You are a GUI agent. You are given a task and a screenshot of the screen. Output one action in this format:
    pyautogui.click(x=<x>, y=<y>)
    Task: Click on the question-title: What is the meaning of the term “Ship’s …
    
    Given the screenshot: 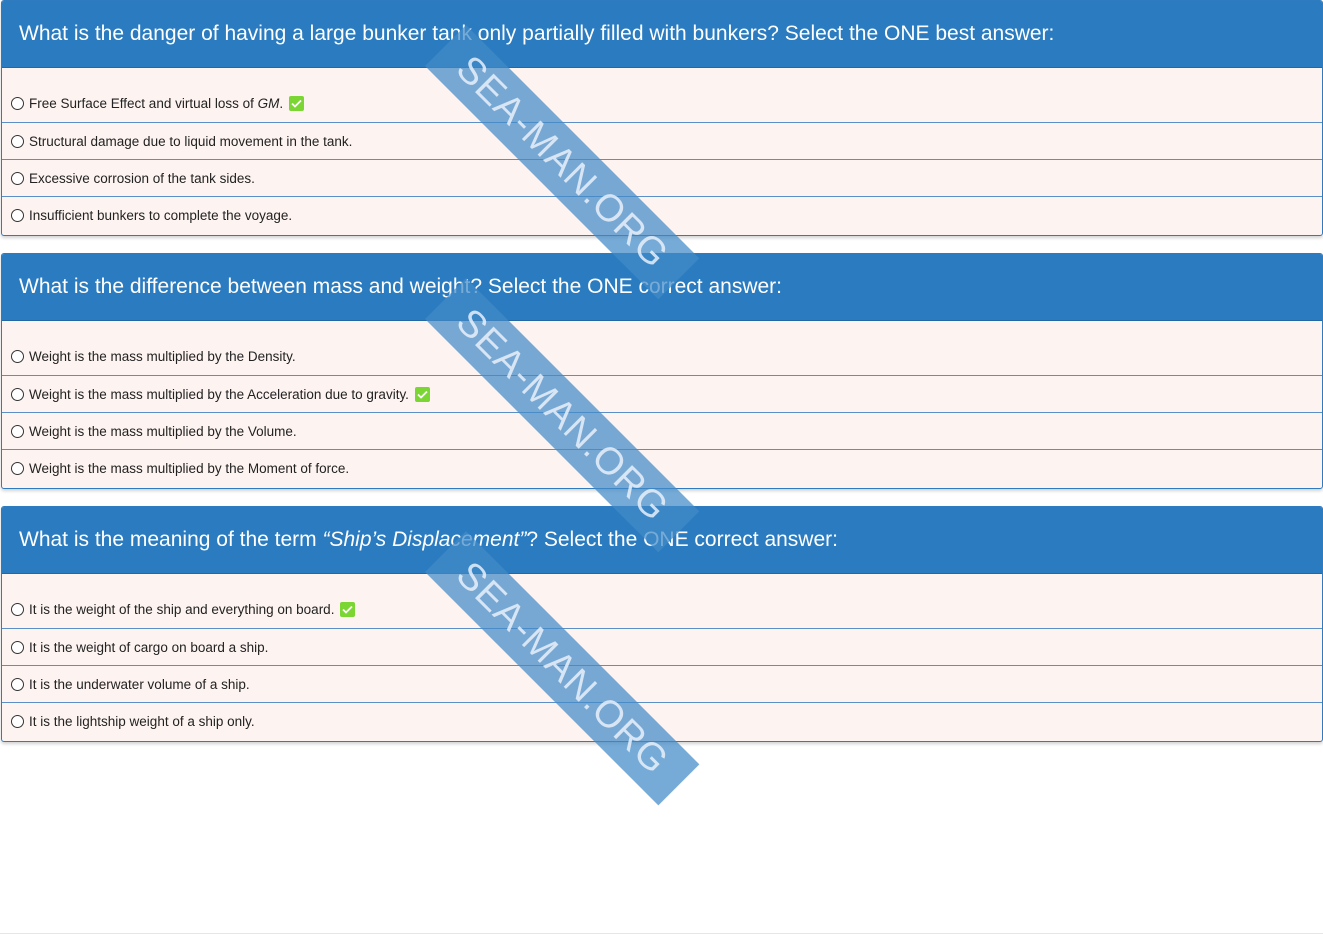 What is the action you would take?
    pyautogui.click(x=662, y=540)
    